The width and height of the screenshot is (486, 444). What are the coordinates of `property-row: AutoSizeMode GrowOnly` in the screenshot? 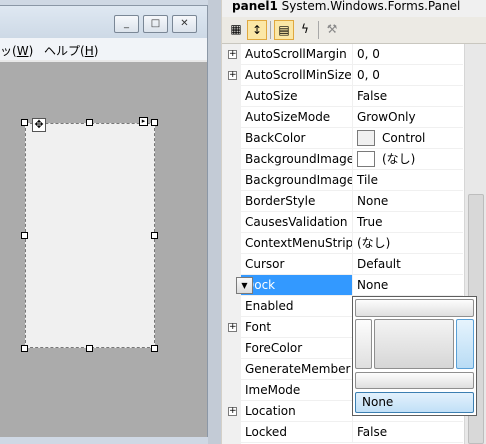 It's located at (354, 117).